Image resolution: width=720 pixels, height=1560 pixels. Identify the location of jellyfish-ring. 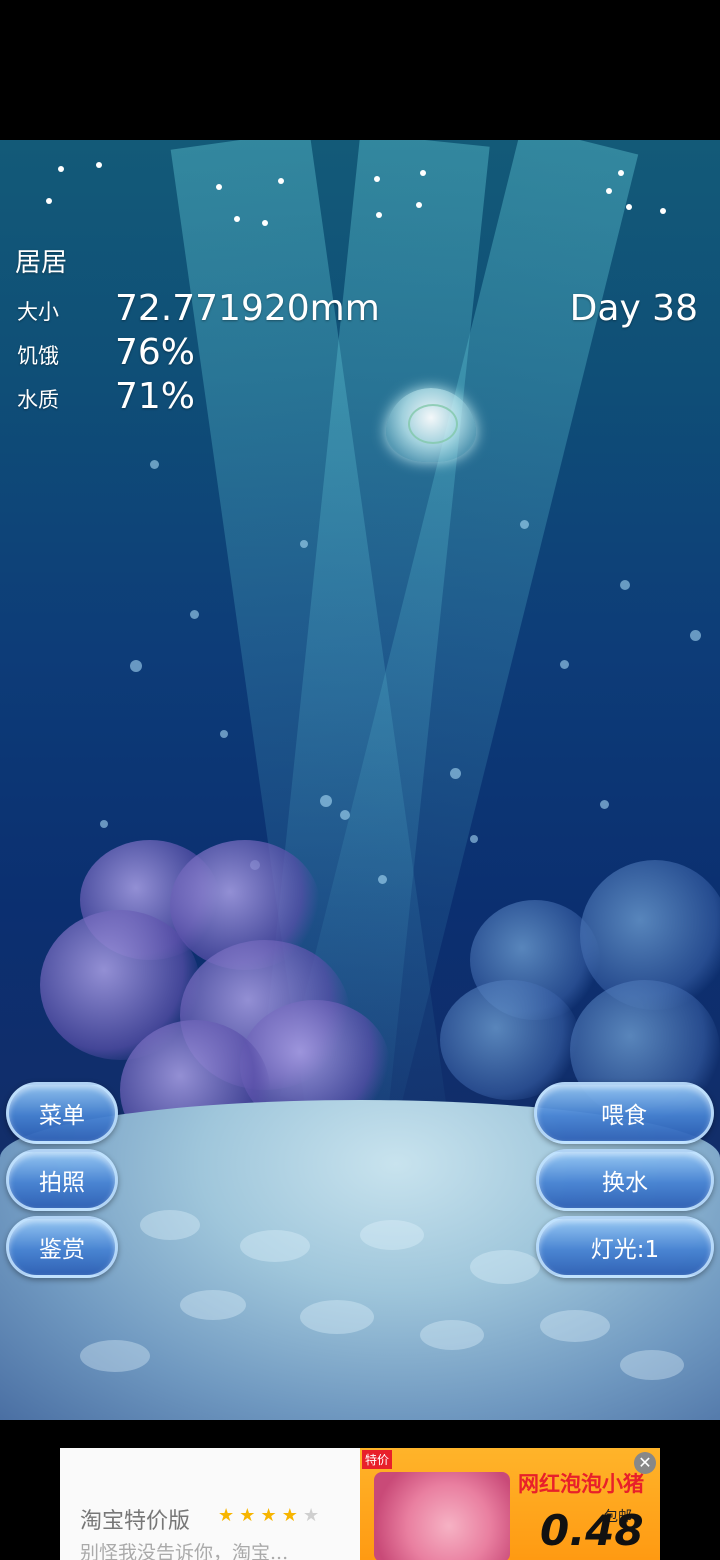
(433, 424).